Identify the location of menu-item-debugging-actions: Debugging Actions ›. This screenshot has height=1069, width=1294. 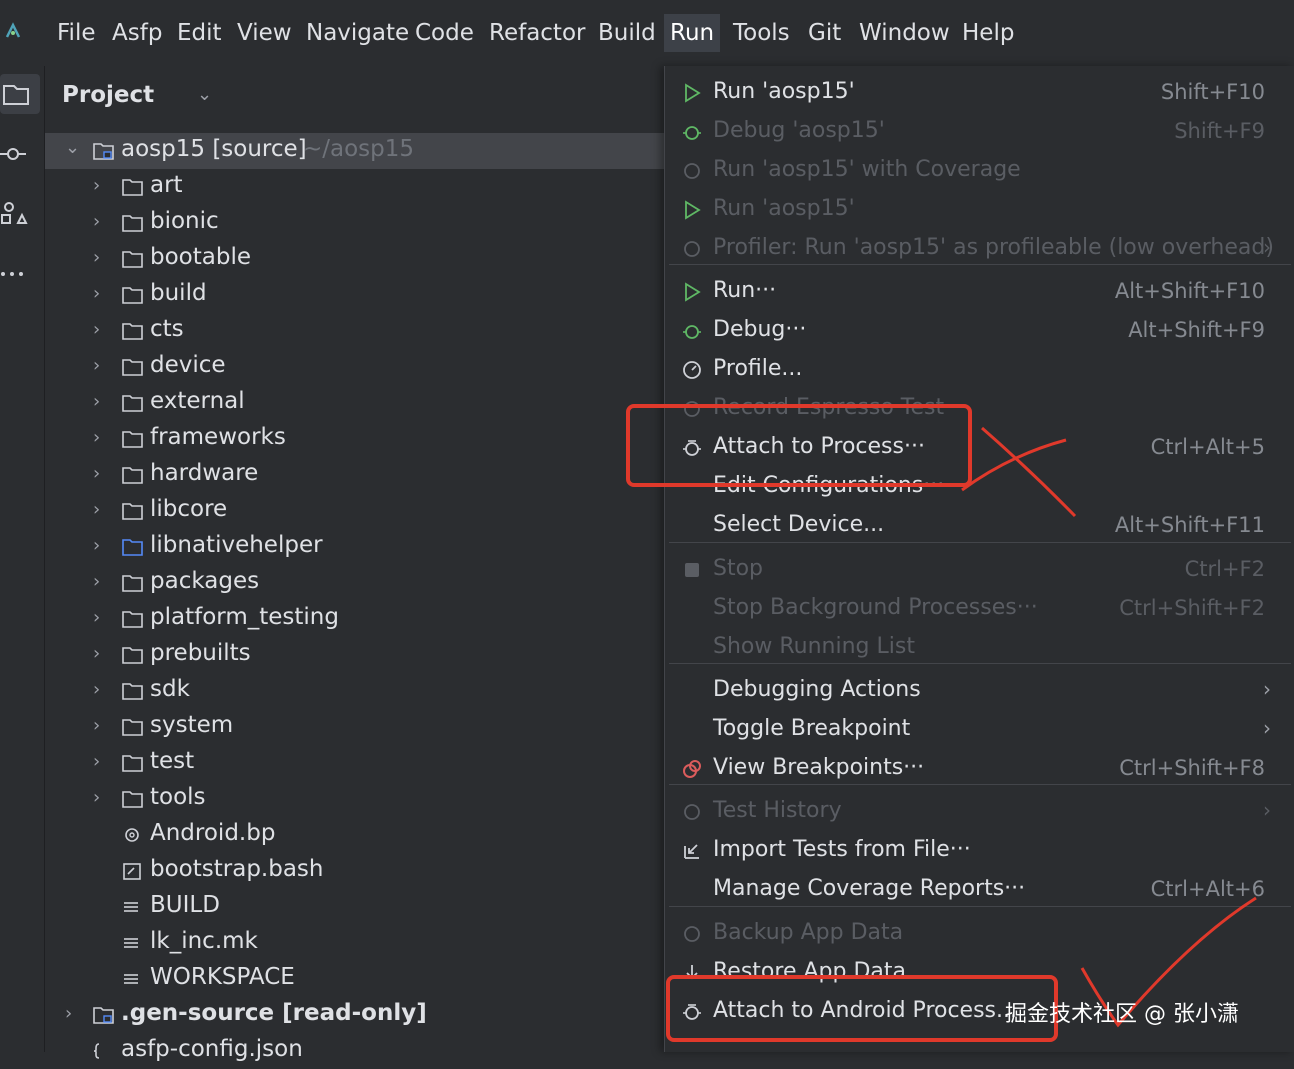
(979, 691).